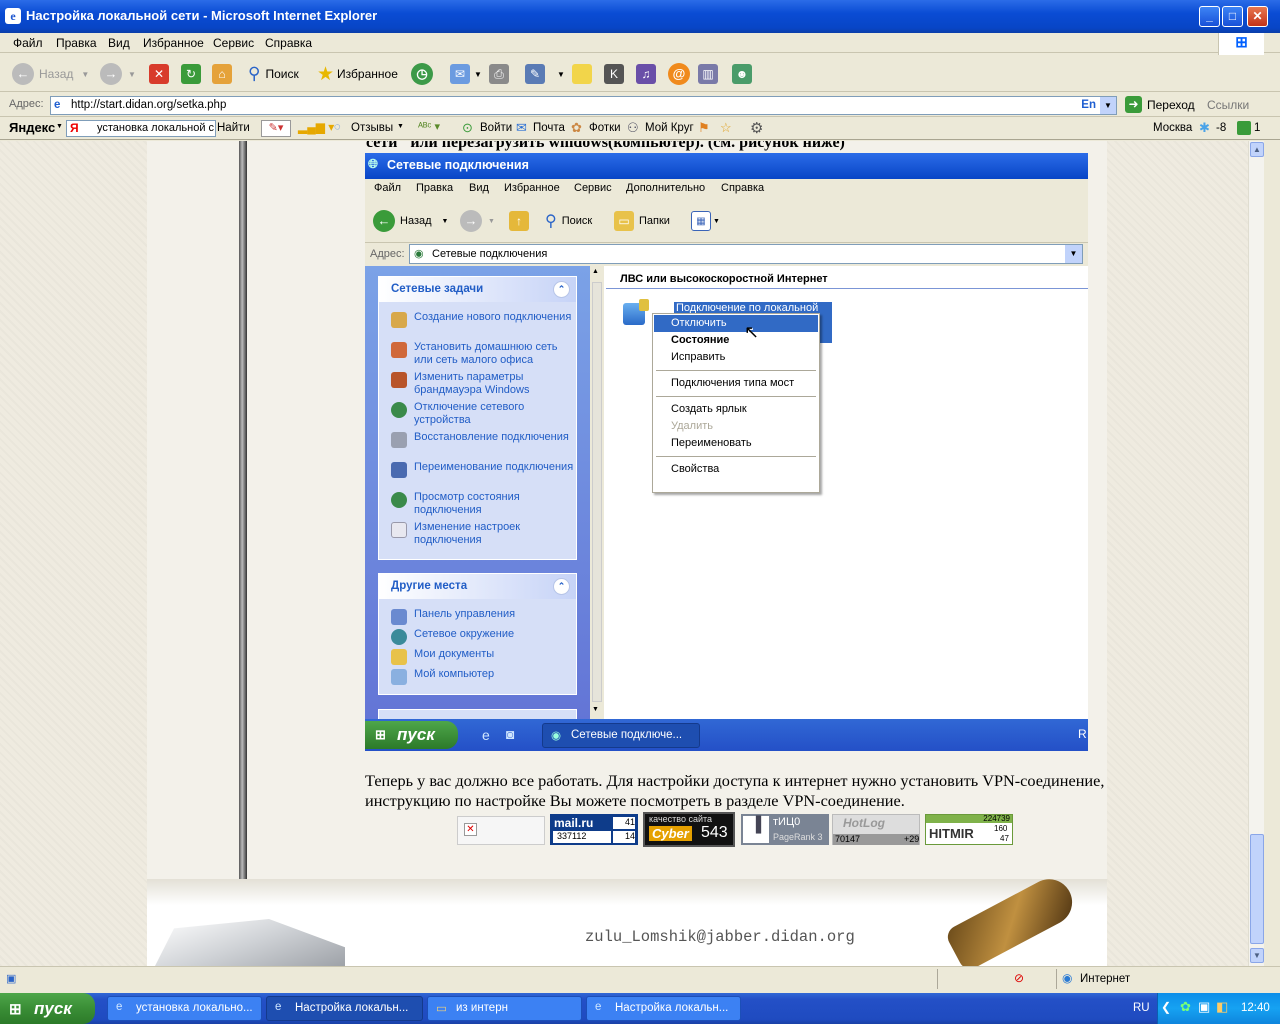  What do you see at coordinates (1185, 1007) in the screenshot?
I see `tray-icq-icon: ✿` at bounding box center [1185, 1007].